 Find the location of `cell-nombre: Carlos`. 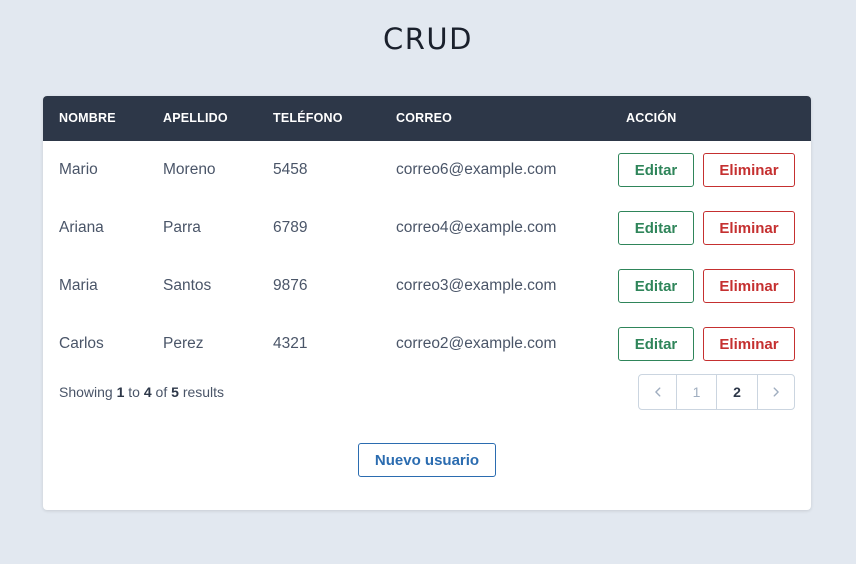

cell-nombre: Carlos is located at coordinates (81, 343).